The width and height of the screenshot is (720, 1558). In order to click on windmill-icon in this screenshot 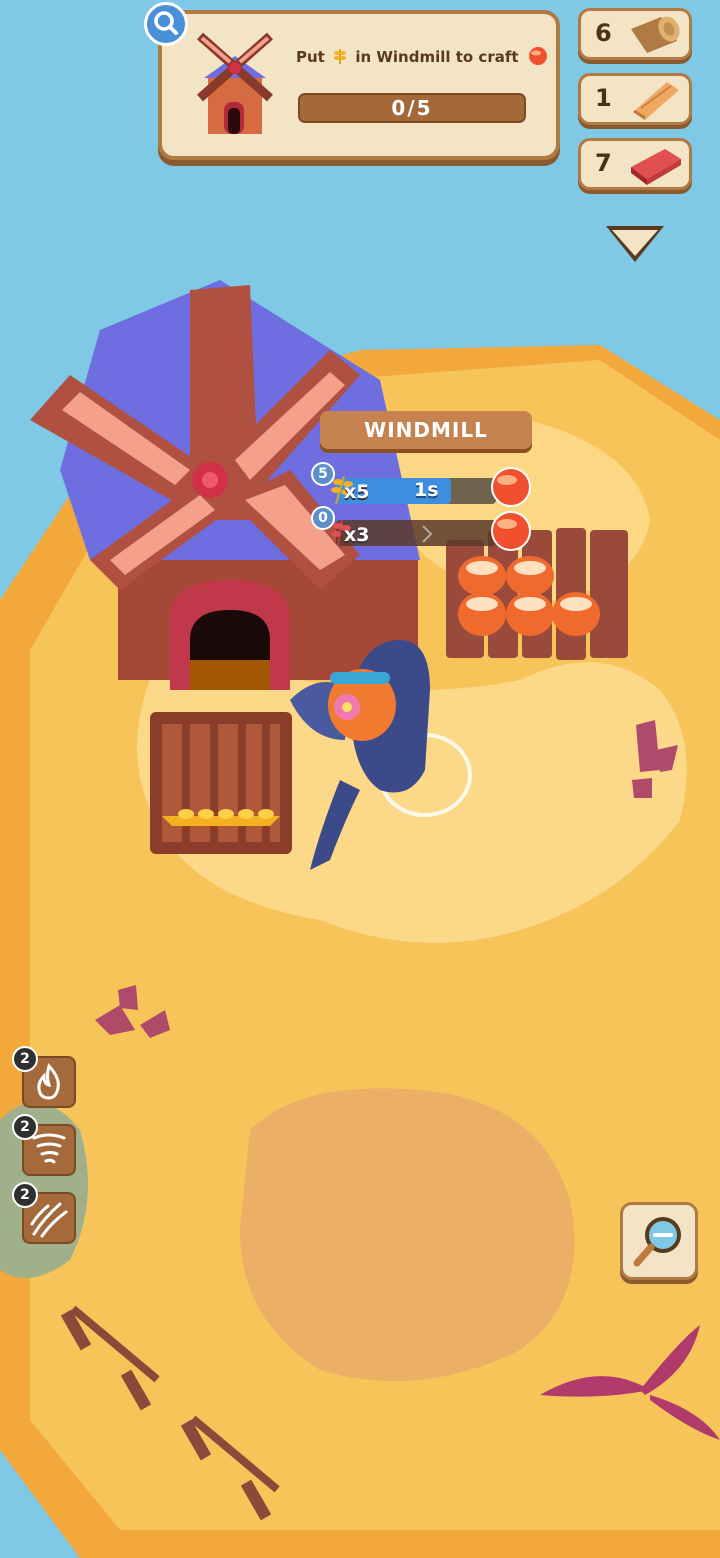, I will do `click(235, 83)`.